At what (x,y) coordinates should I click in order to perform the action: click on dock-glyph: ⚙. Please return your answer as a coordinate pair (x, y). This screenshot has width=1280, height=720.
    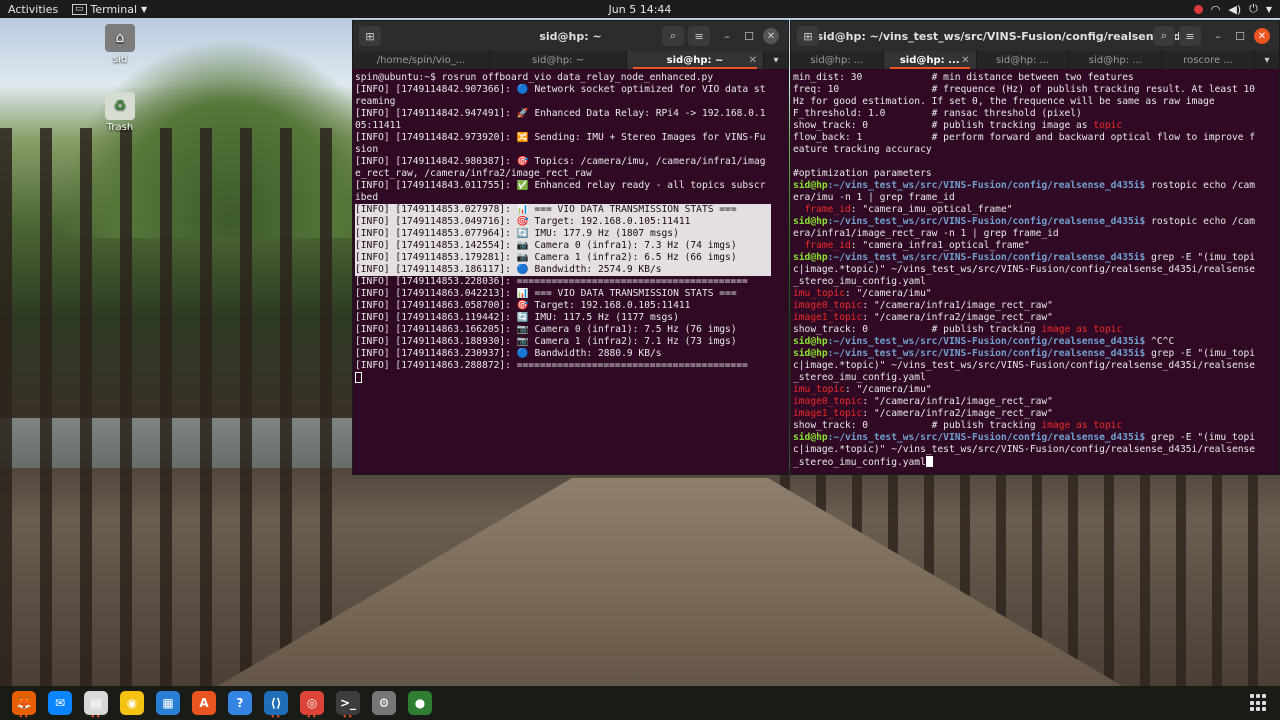
    Looking at the image, I should click on (384, 703).